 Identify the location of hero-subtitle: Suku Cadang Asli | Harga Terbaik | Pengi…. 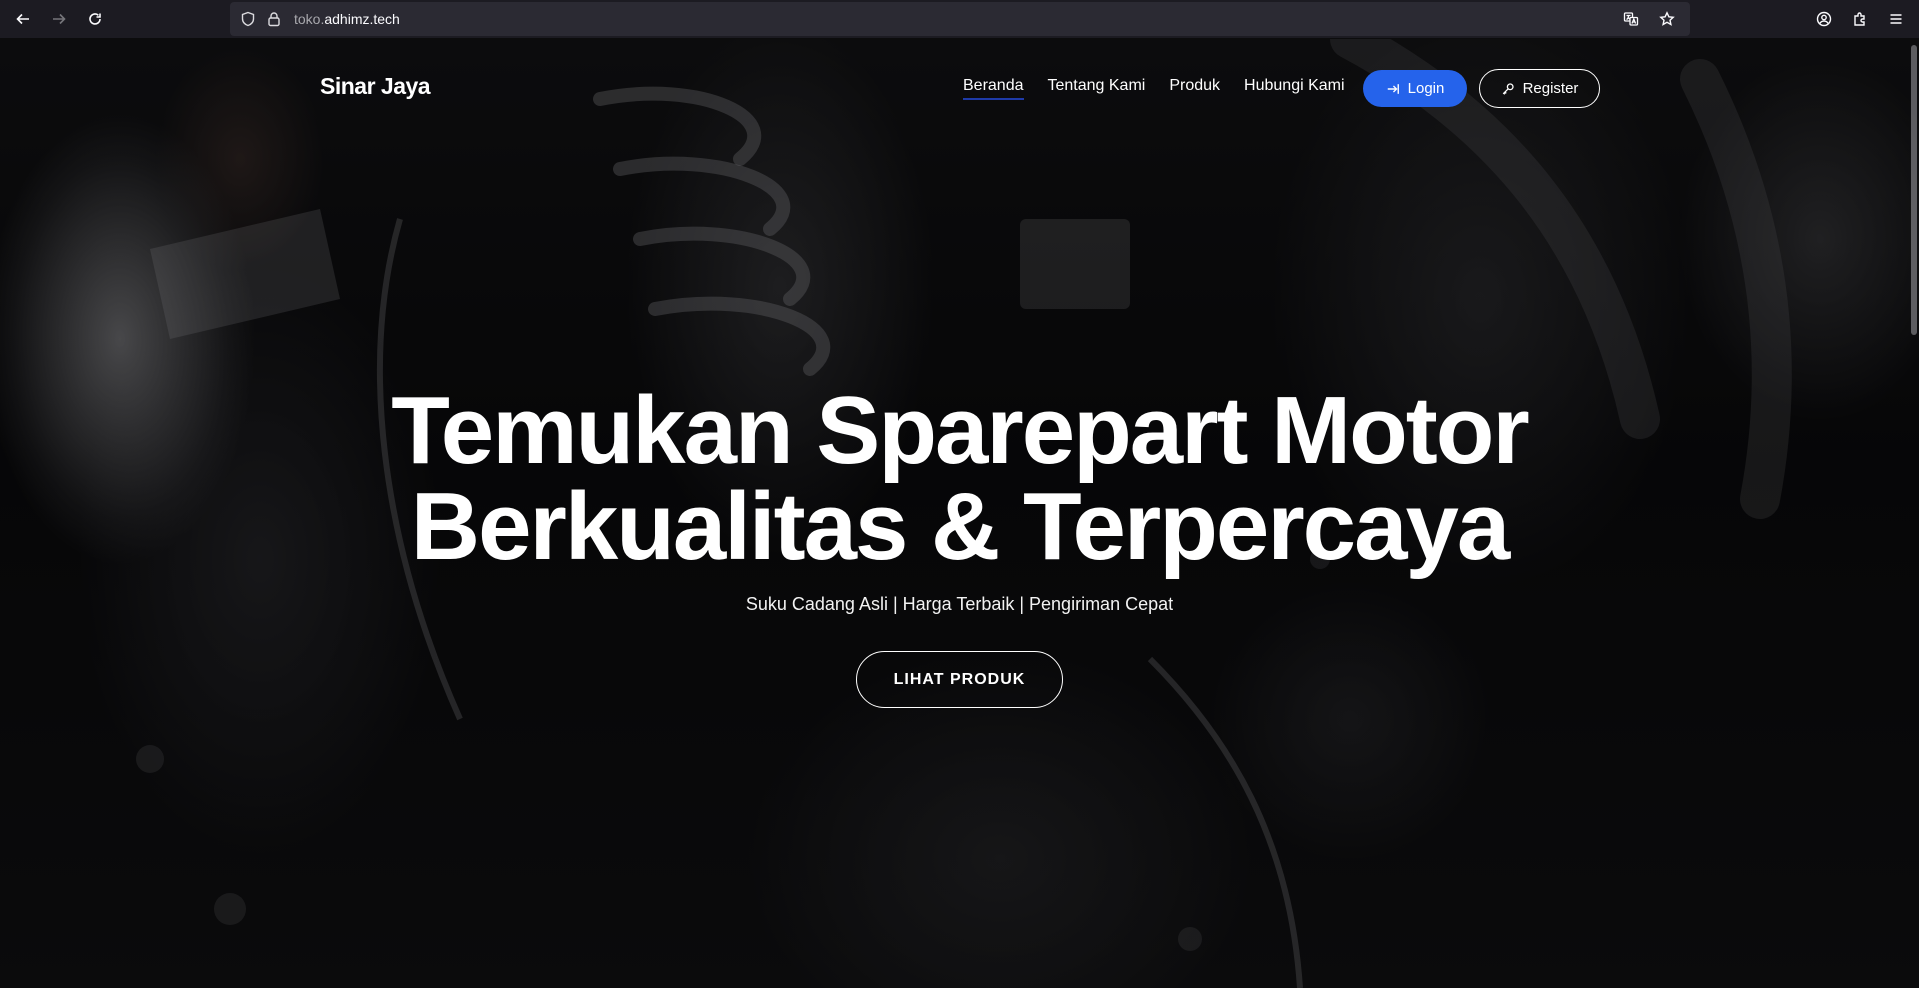
(959, 604).